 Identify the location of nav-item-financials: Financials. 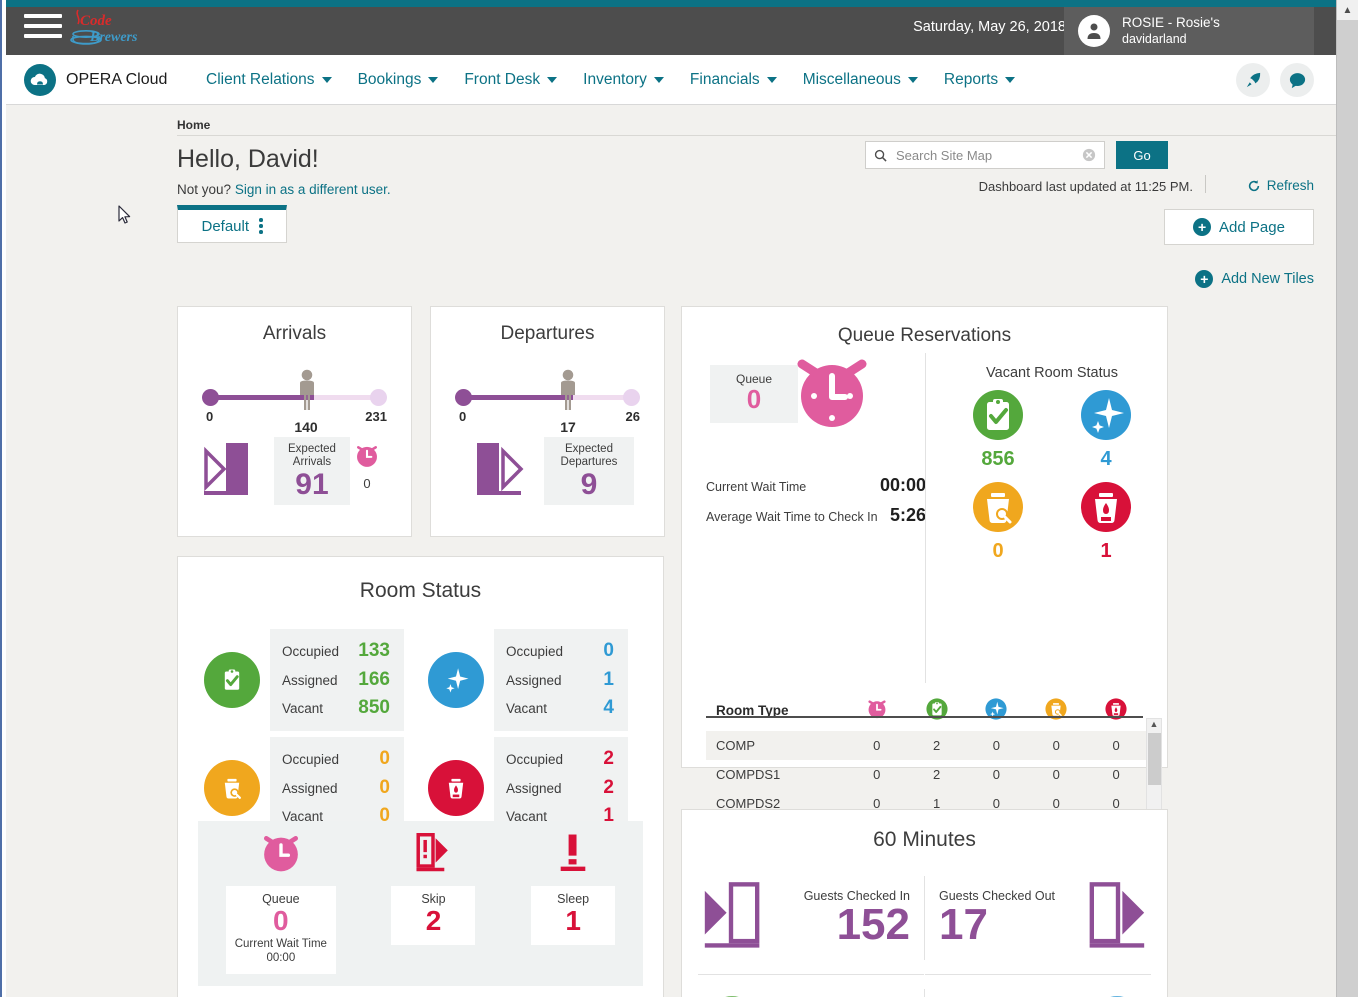
(733, 80).